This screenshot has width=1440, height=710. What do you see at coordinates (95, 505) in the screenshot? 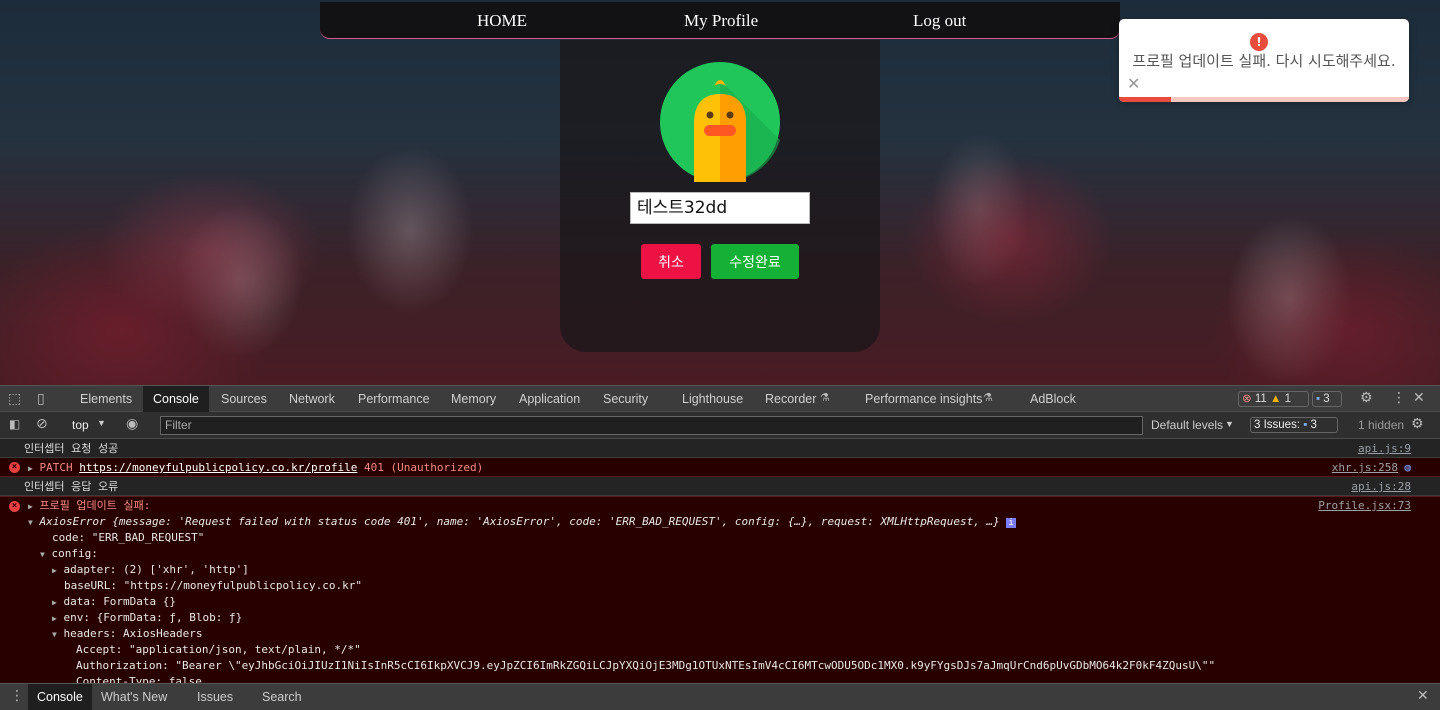
I see `error-message-text: 프로필 업데이트 실패:` at bounding box center [95, 505].